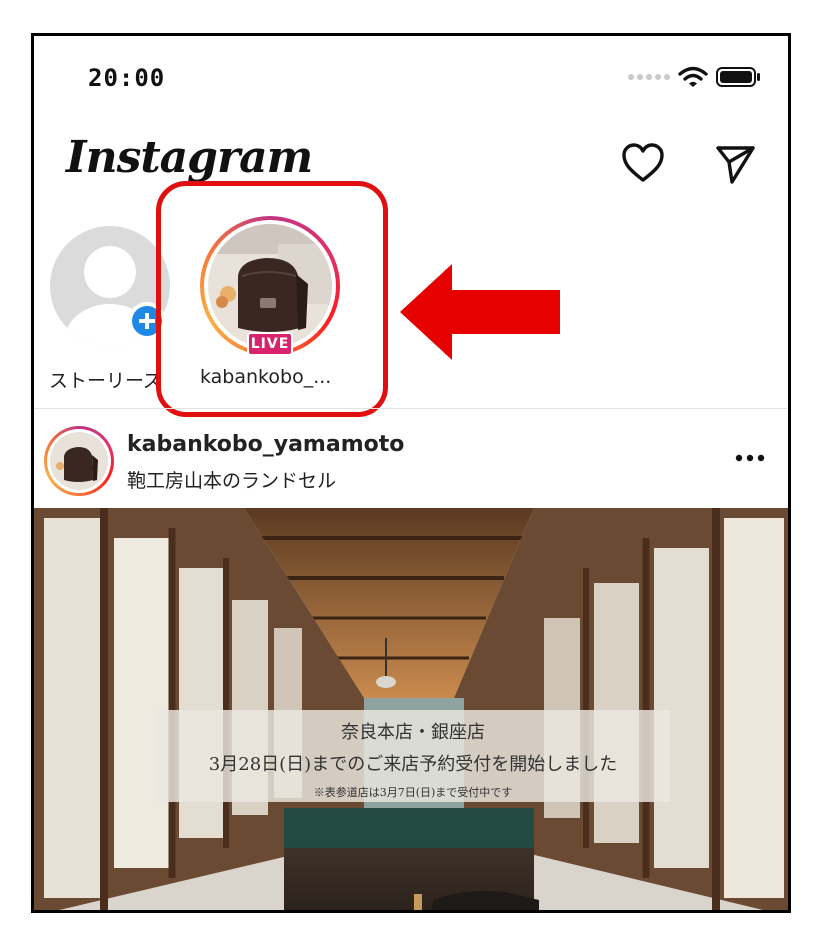 Image resolution: width=824 pixels, height=946 pixels. Describe the element at coordinates (643, 163) in the screenshot. I see `heart-icon` at that location.